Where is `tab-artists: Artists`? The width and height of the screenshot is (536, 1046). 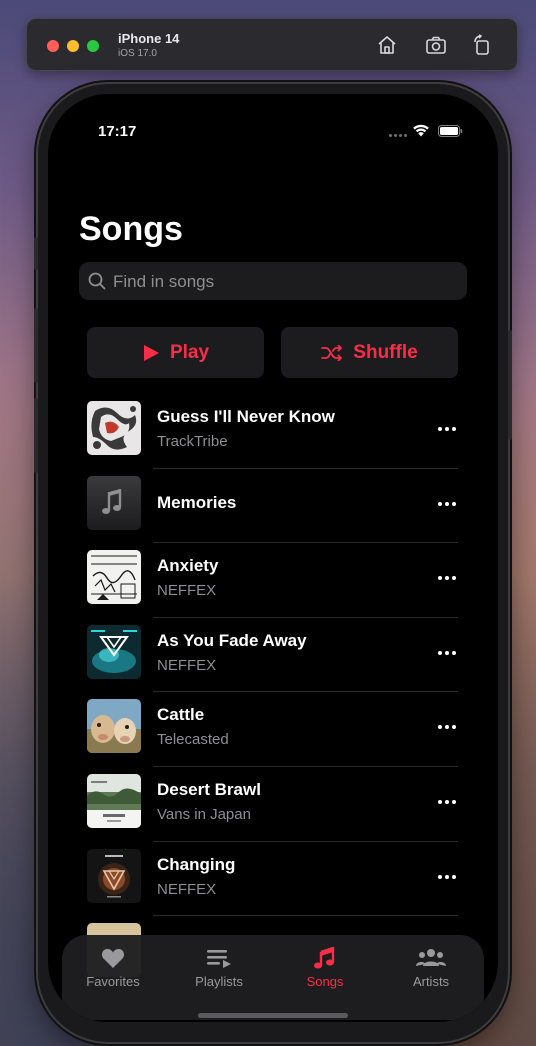
tab-artists: Artists is located at coordinates (431, 968).